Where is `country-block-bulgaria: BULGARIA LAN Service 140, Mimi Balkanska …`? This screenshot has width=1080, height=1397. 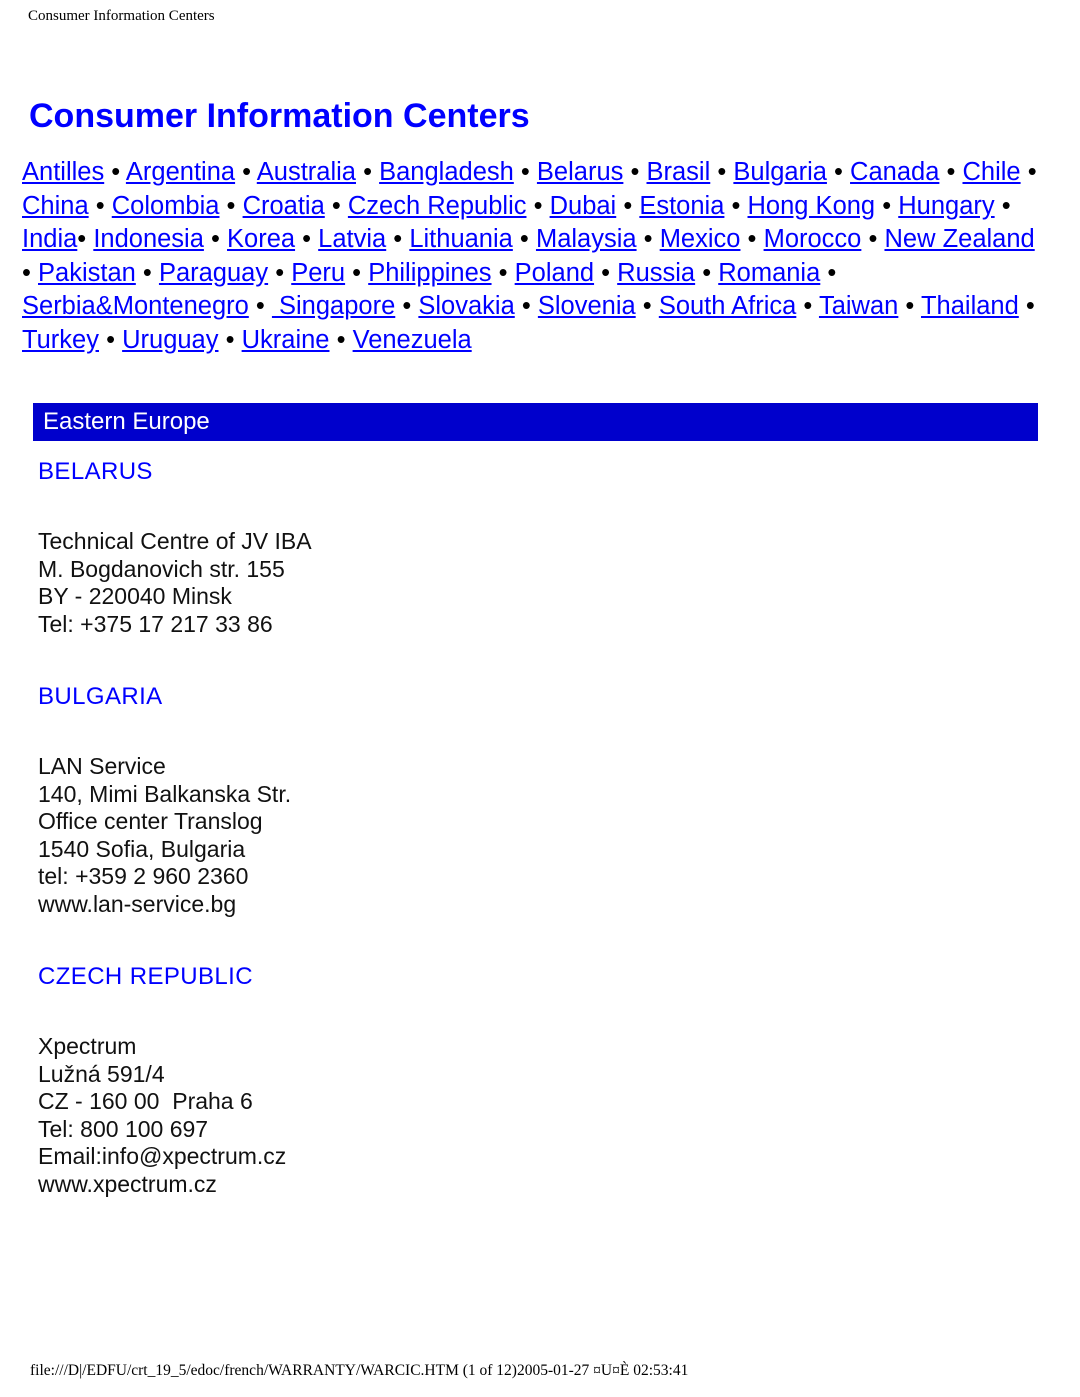 country-block-bulgaria: BULGARIA LAN Service 140, Mimi Balkanska … is located at coordinates (164, 800).